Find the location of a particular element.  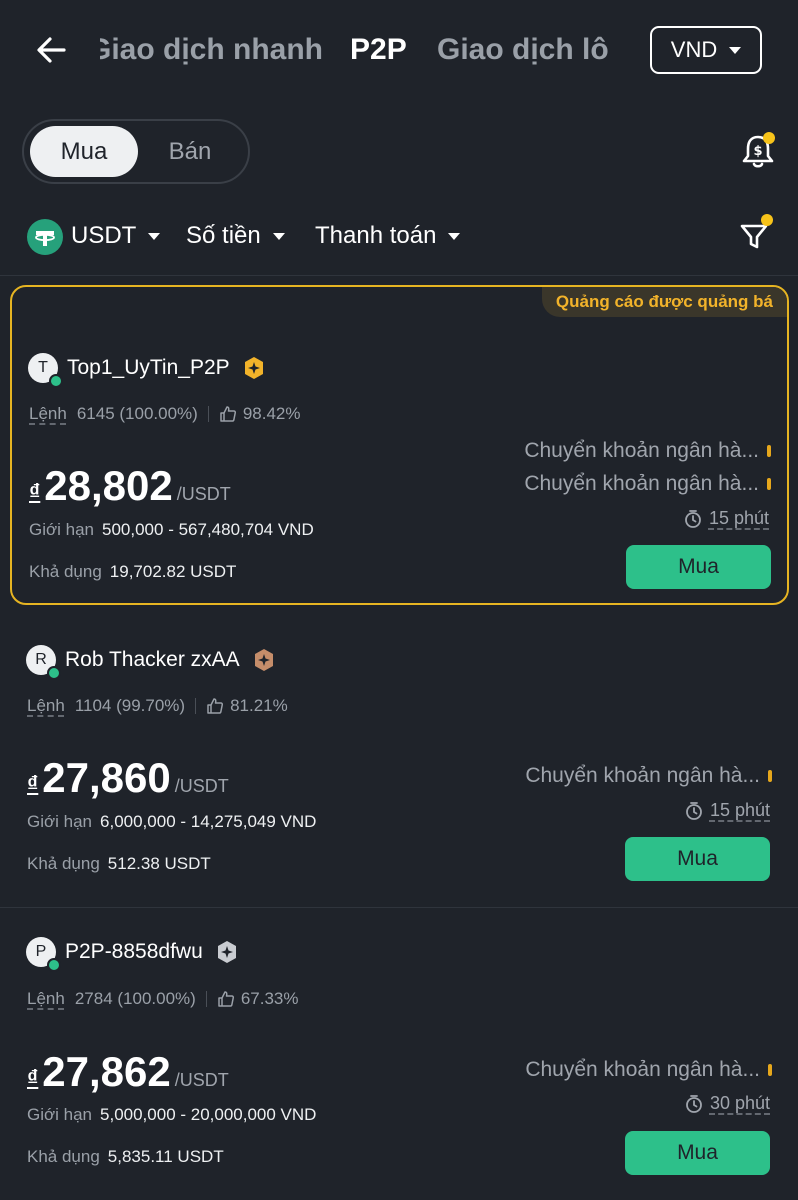

limit-row: Giới hạn 500,000 - 567,480,704 VND is located at coordinates (171, 530).